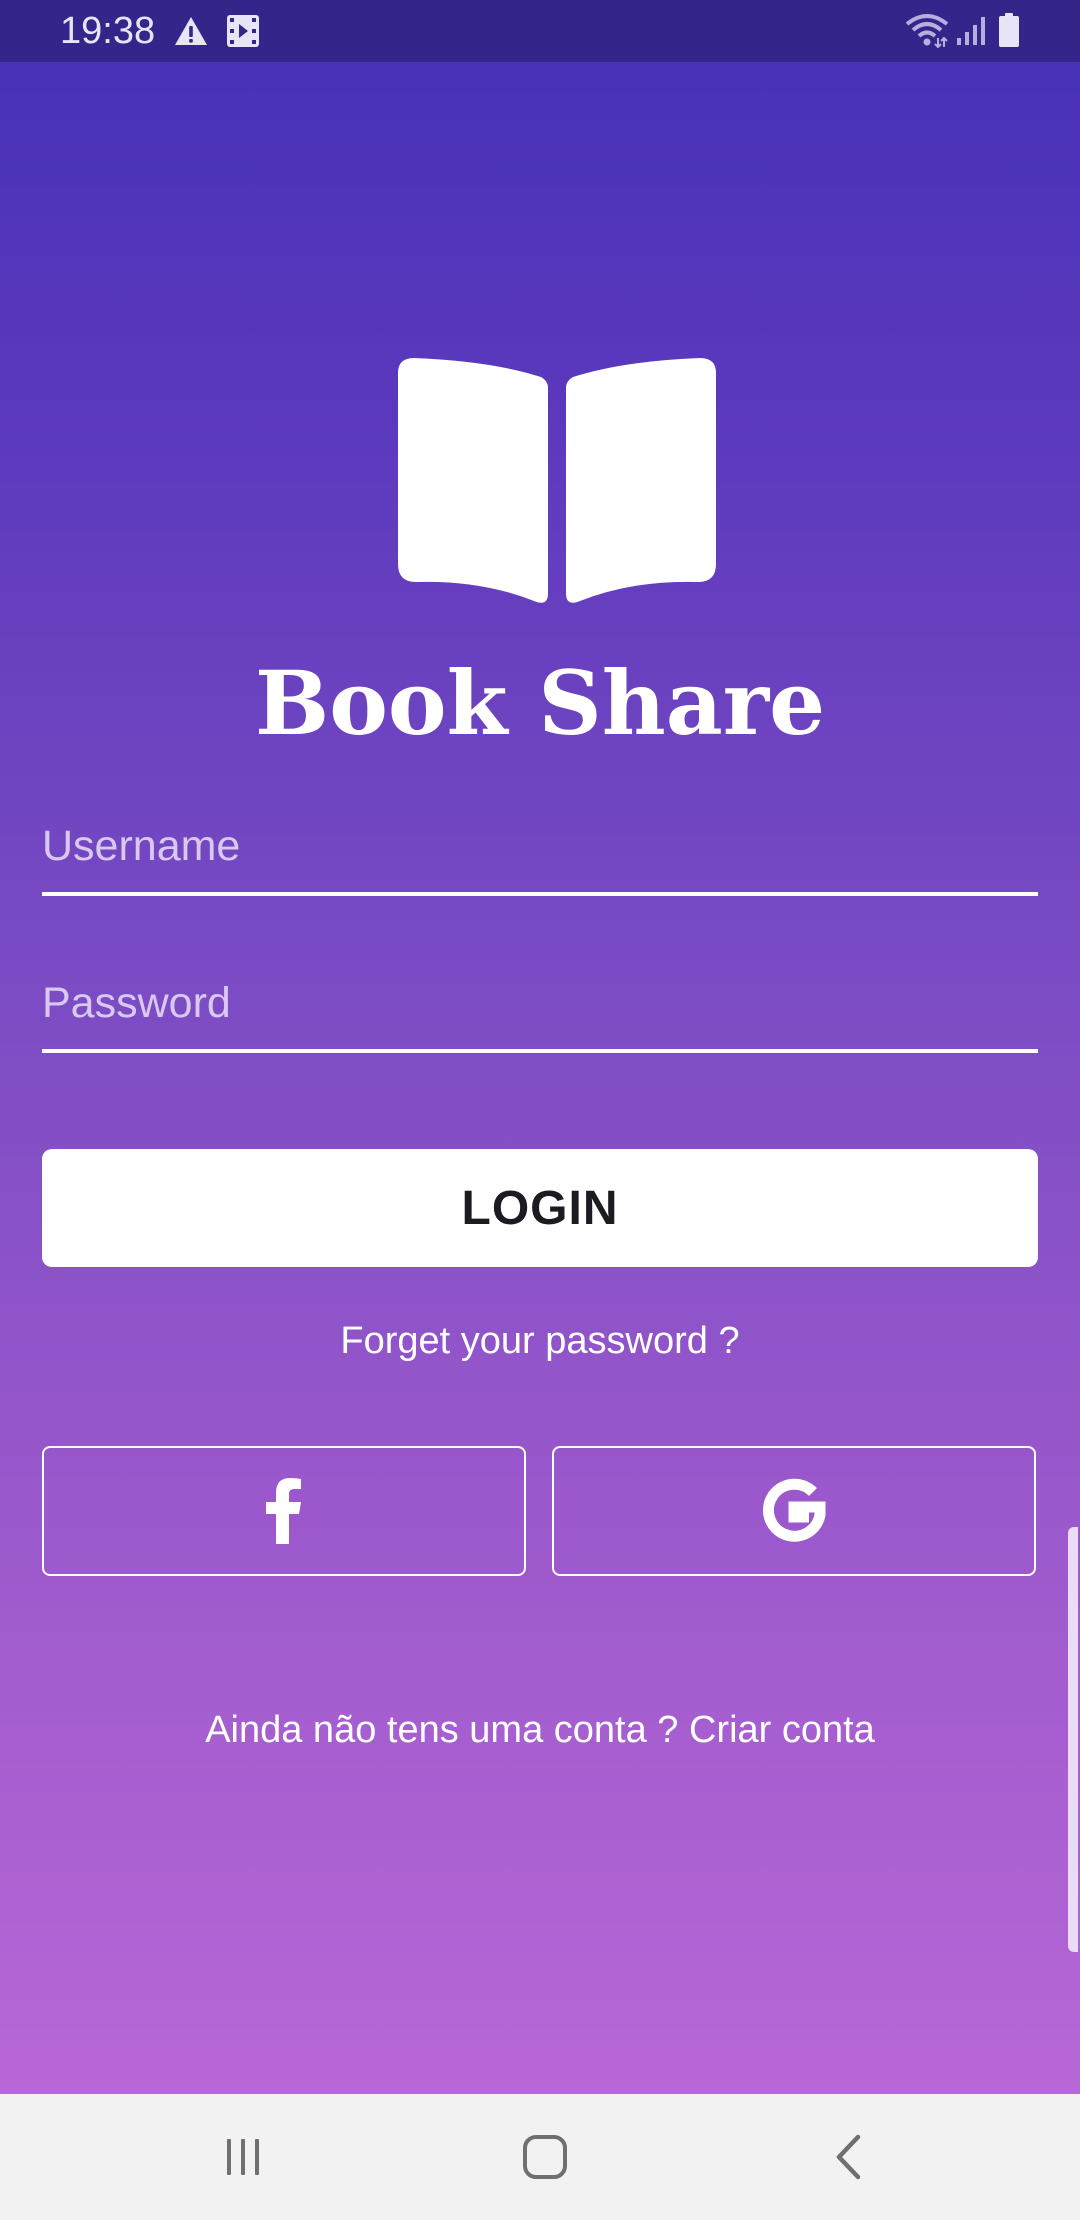  I want to click on facebook-icon, so click(283, 1511).